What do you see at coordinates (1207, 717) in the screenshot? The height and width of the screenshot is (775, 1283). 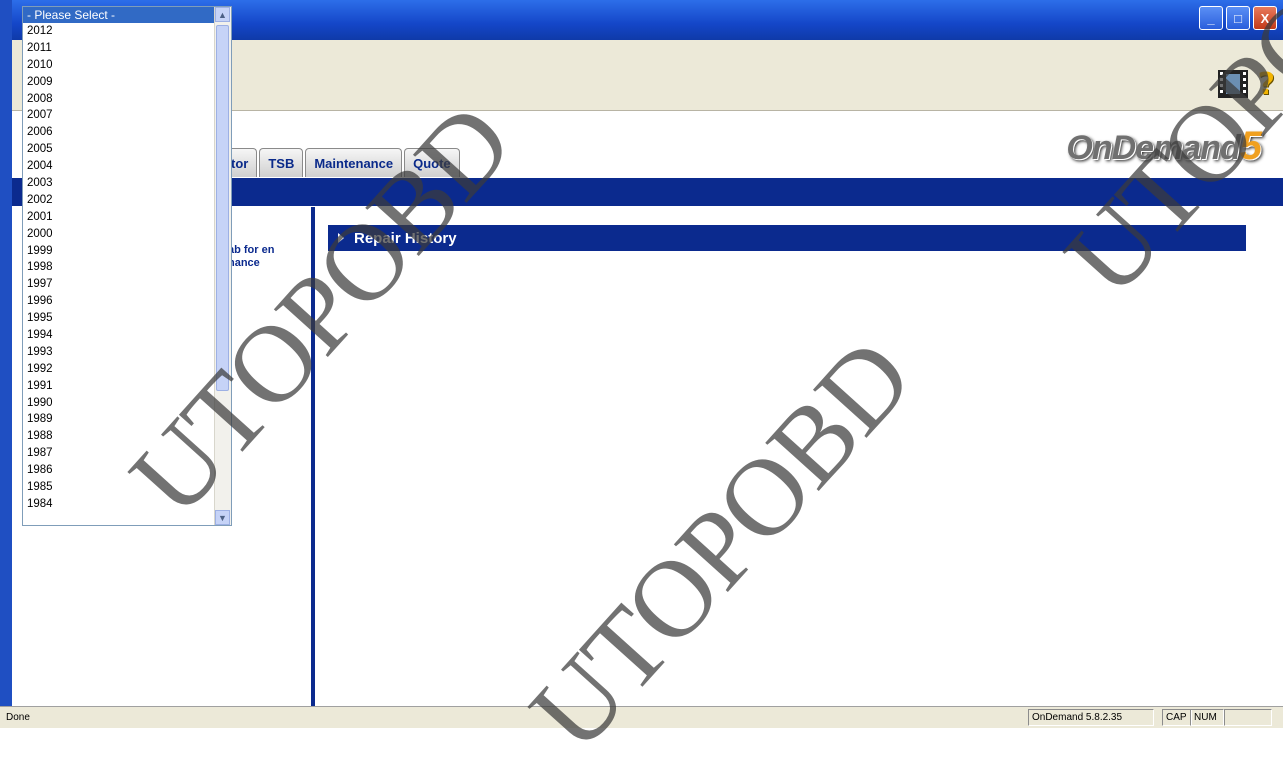 I see `status-num: NUM` at bounding box center [1207, 717].